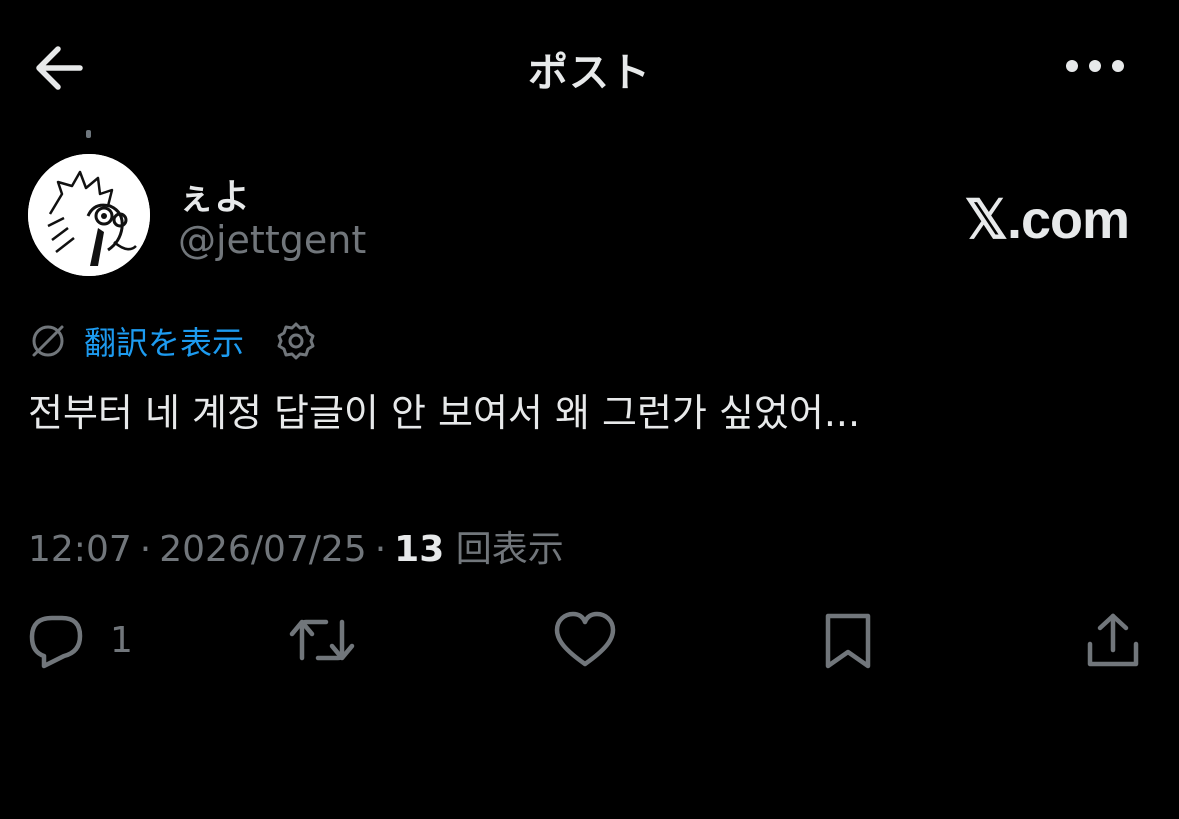 This screenshot has height=819, width=1179. I want to click on more-button, so click(1095, 66).